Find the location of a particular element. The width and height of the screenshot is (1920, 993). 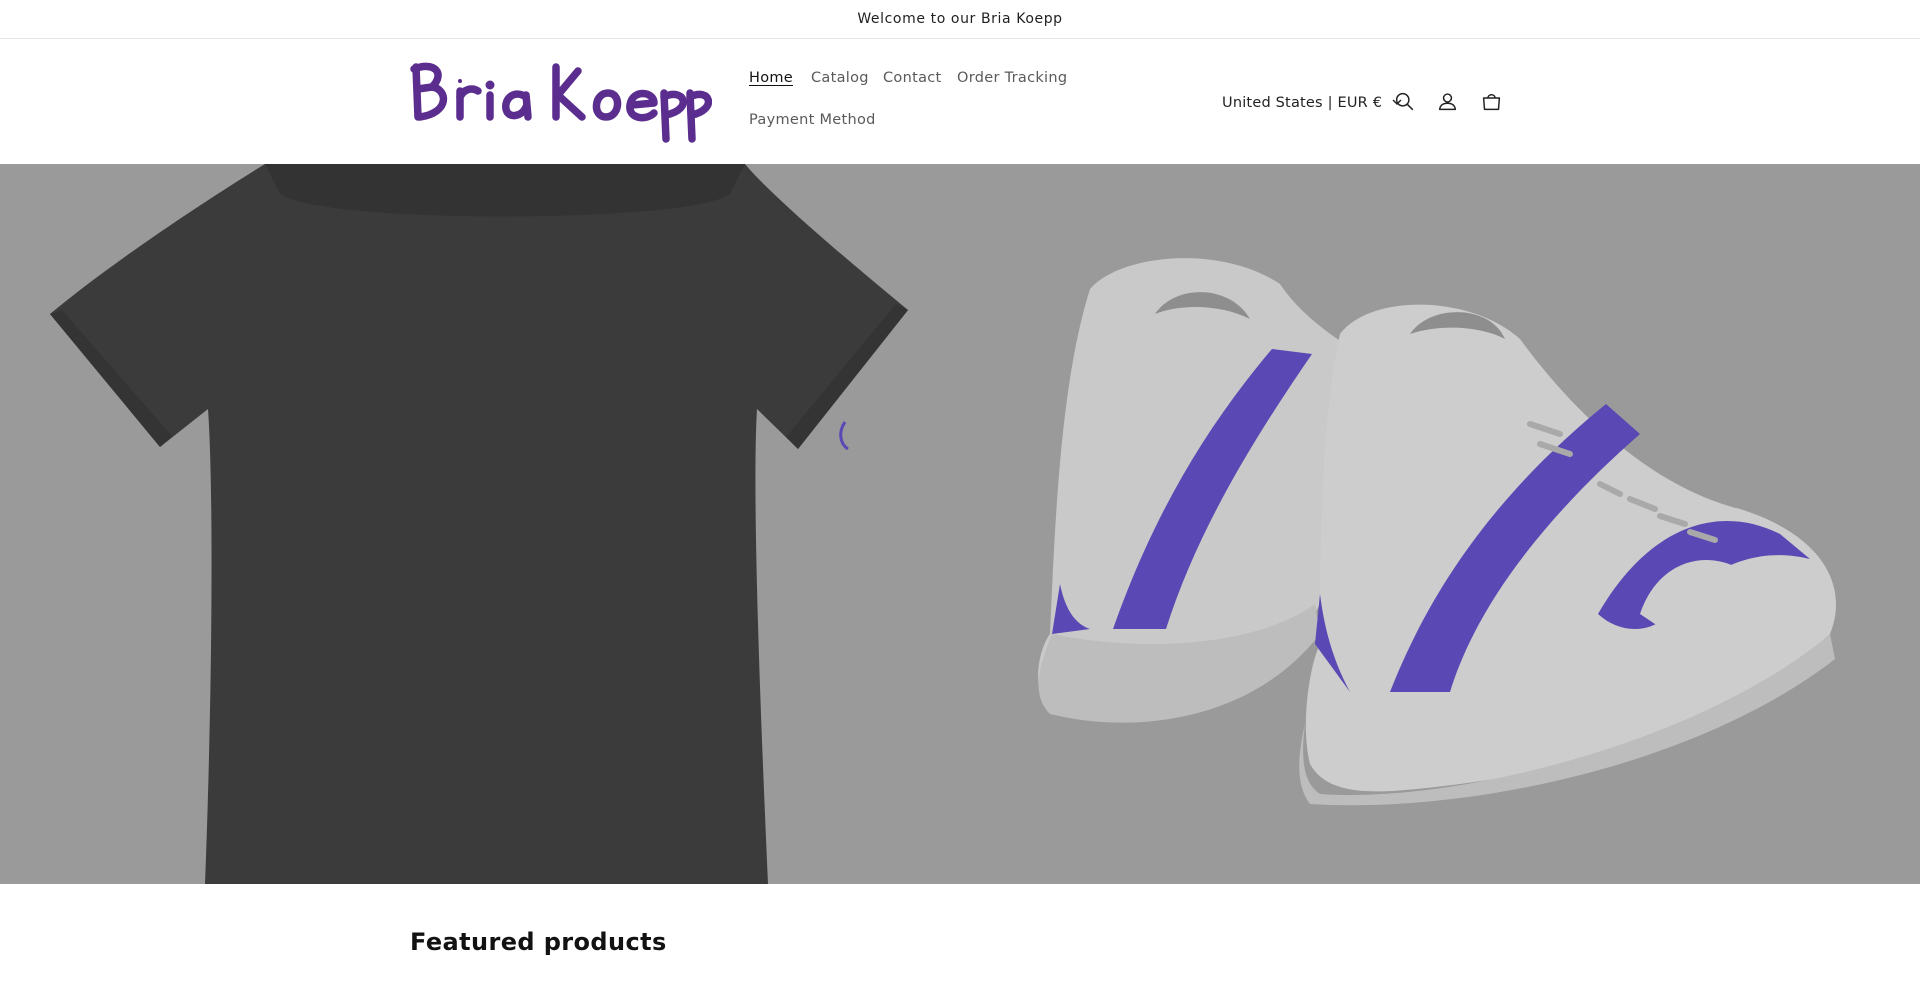

nav-item-contact: Contact is located at coordinates (912, 78).